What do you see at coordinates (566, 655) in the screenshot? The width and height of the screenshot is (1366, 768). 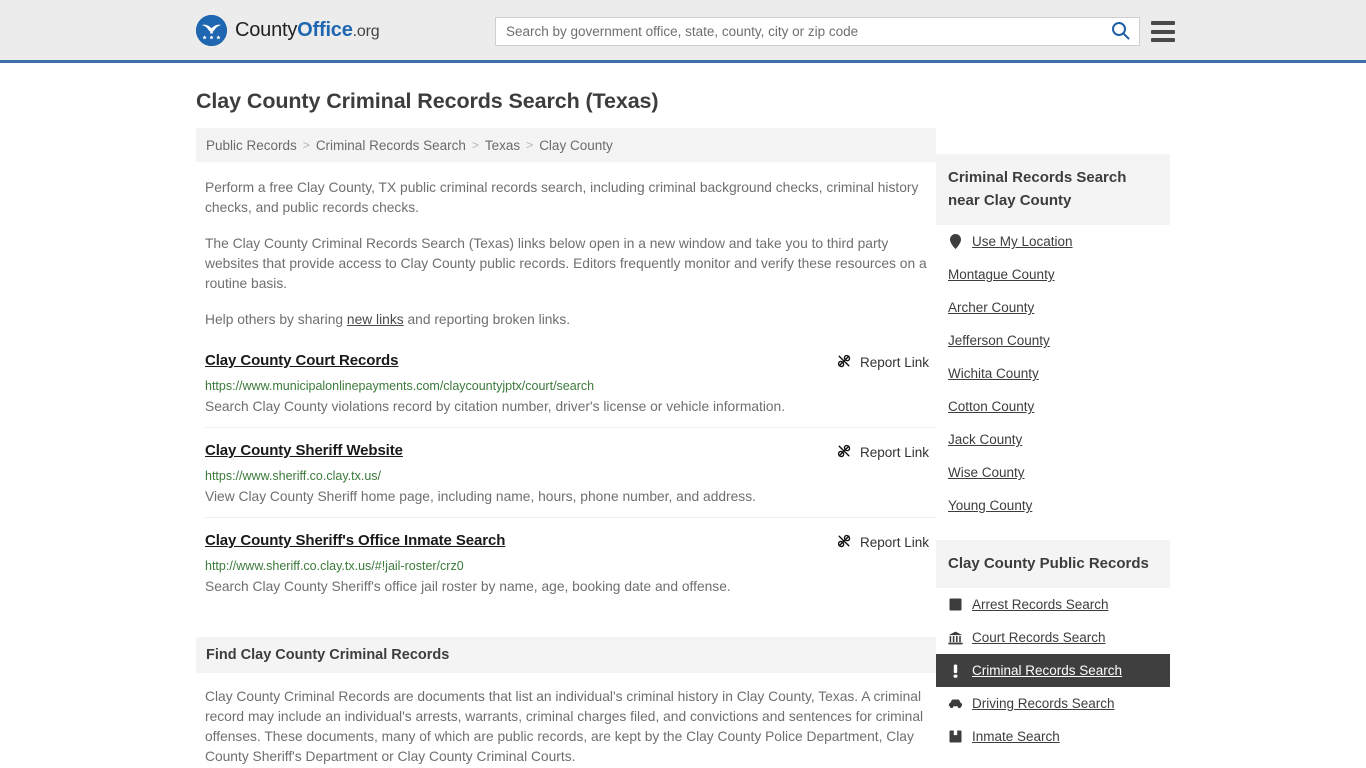 I see `find-records-heading: Find Clay County Criminal Records` at bounding box center [566, 655].